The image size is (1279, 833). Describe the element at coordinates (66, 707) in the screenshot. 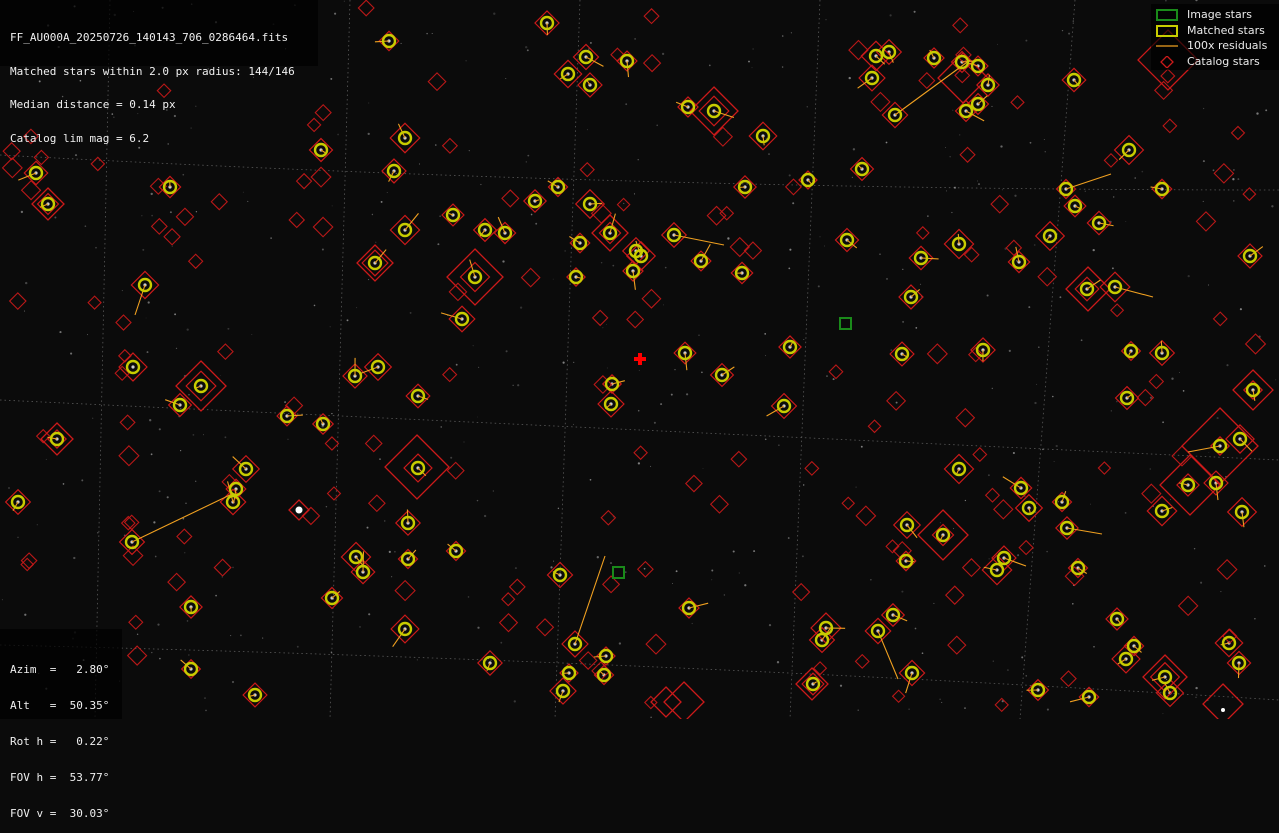

I see `altitude-readout: Alt = 50.35°` at that location.